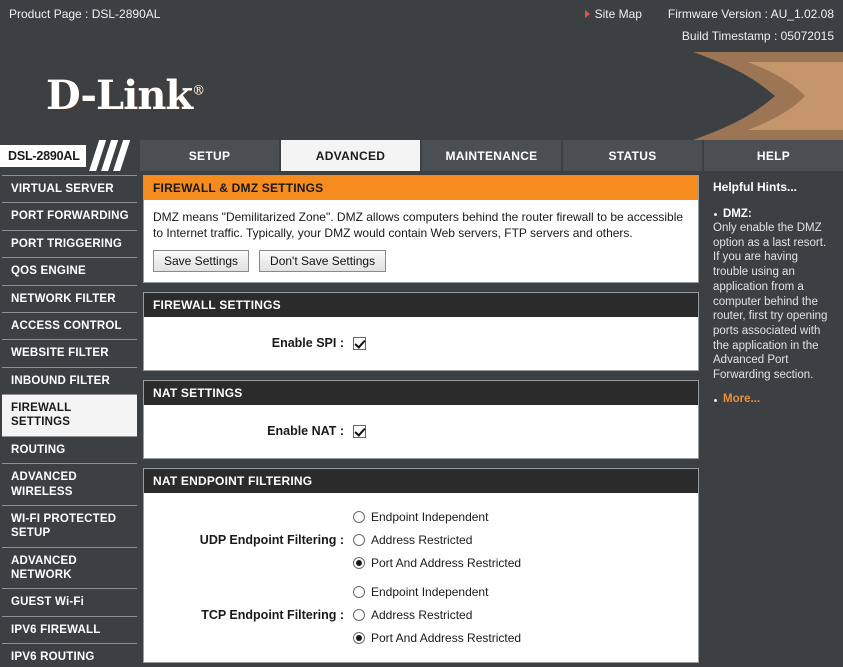 This screenshot has width=843, height=667. What do you see at coordinates (757, 36) in the screenshot?
I see `build-timestamp-label: Build Timestamp : 05072015` at bounding box center [757, 36].